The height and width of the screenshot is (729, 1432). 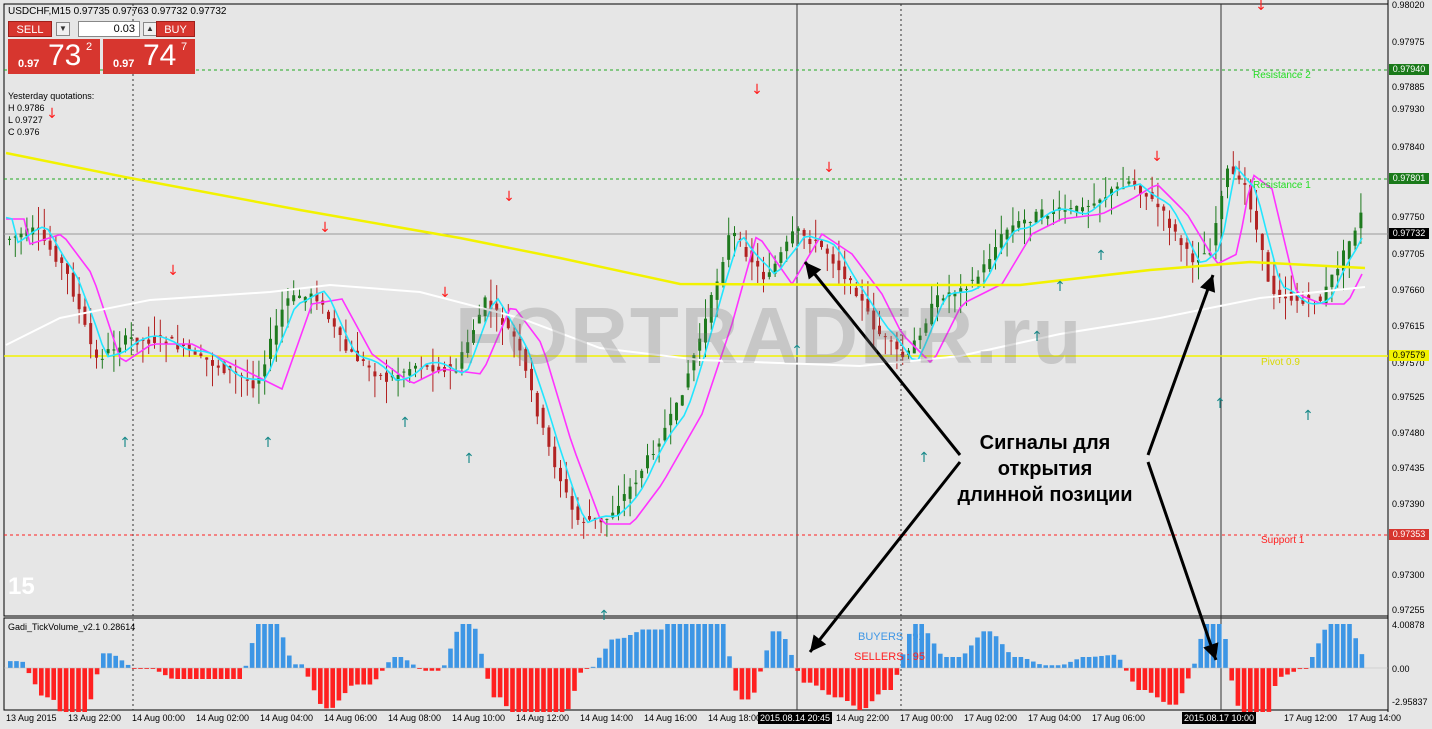 I want to click on timeframe-badge: 15, so click(x=21, y=586).